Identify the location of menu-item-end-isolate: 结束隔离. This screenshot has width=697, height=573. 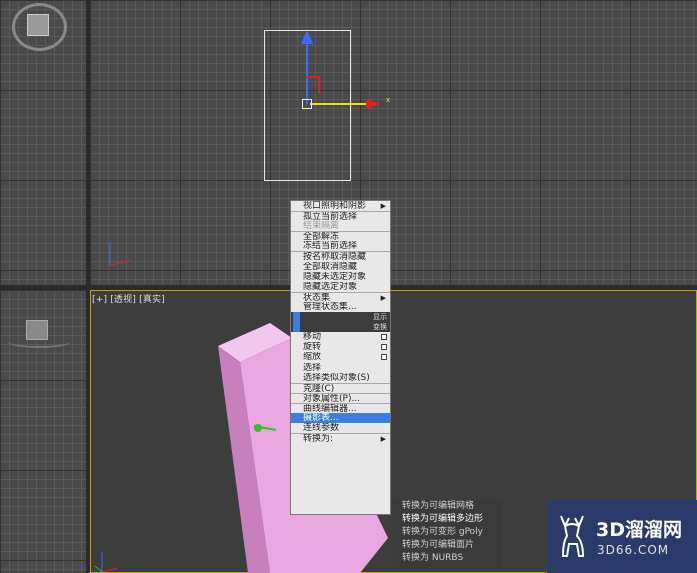
(321, 226).